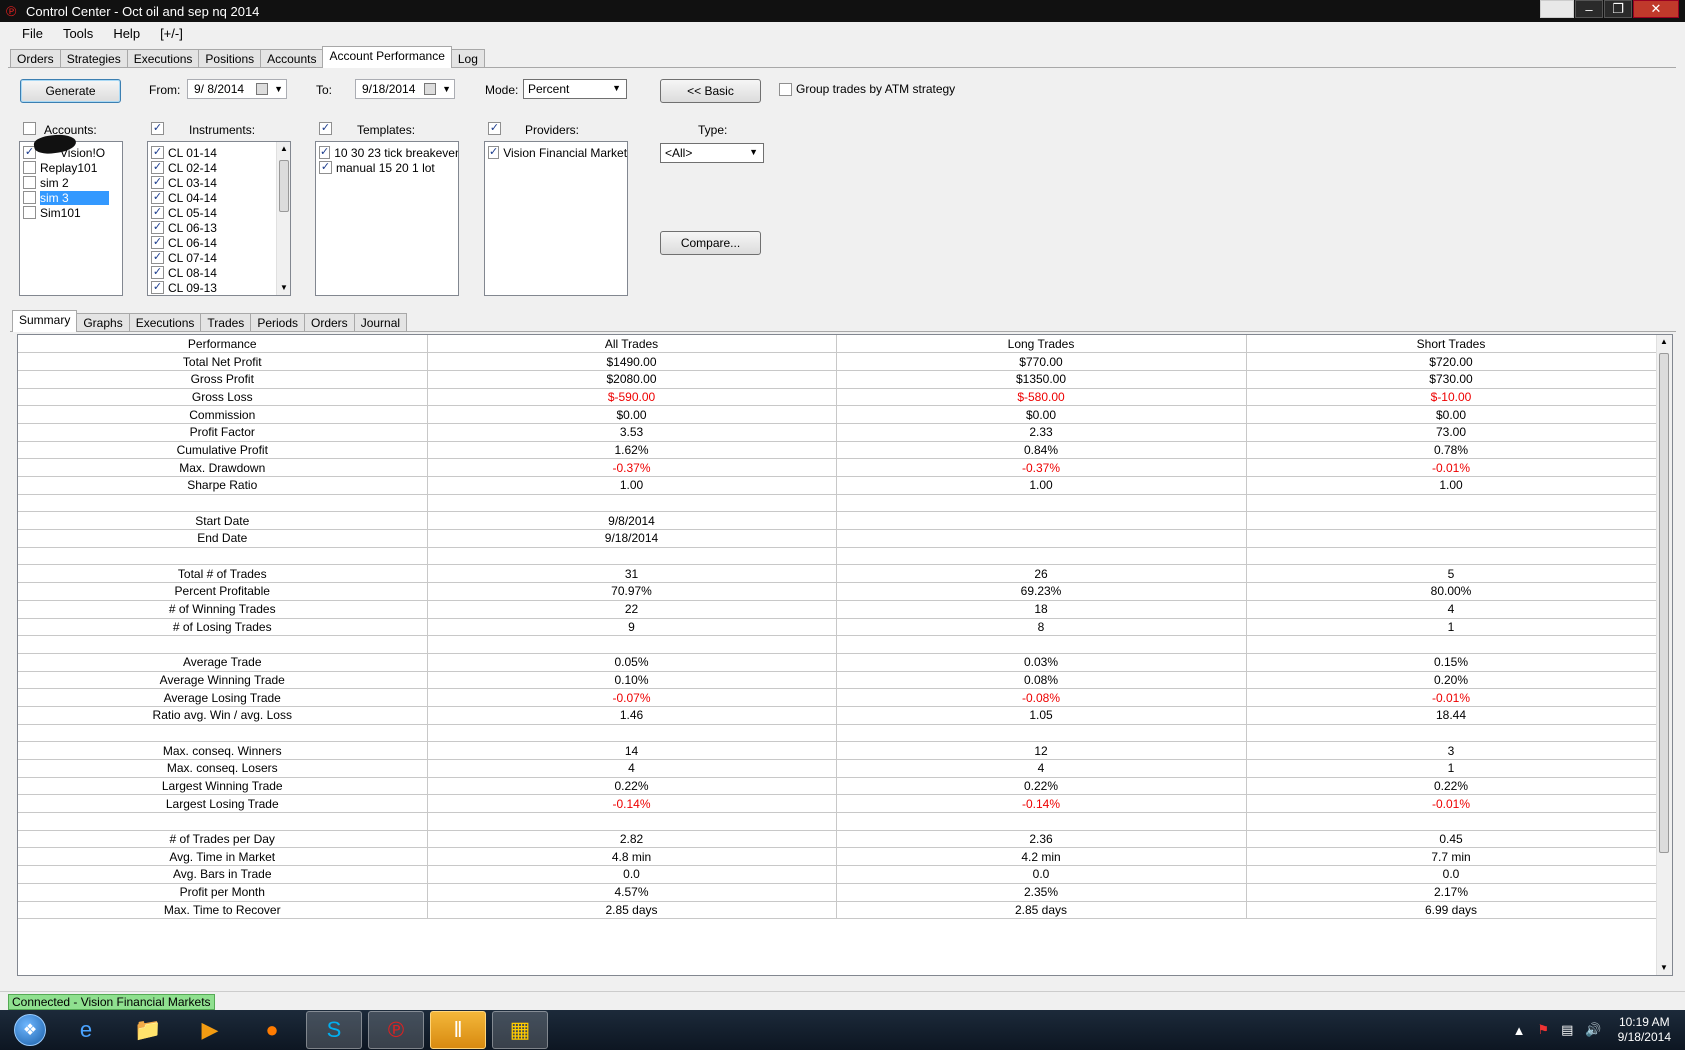 The image size is (1685, 1050). Describe the element at coordinates (632, 344) in the screenshot. I see `column-header-all-trades: All Trades` at that location.